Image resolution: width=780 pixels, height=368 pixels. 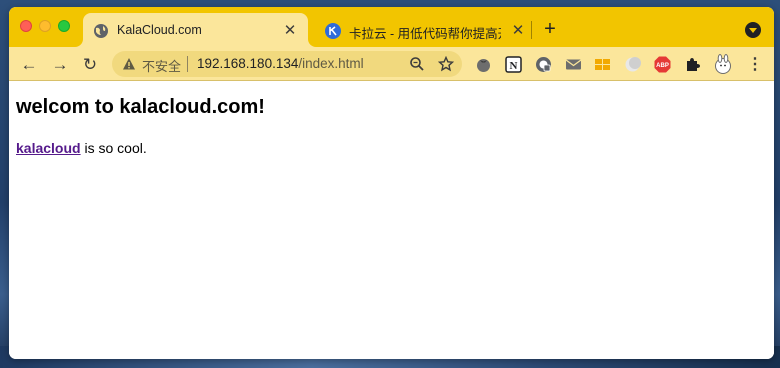 I want to click on omnibox-divider, so click(x=187, y=64).